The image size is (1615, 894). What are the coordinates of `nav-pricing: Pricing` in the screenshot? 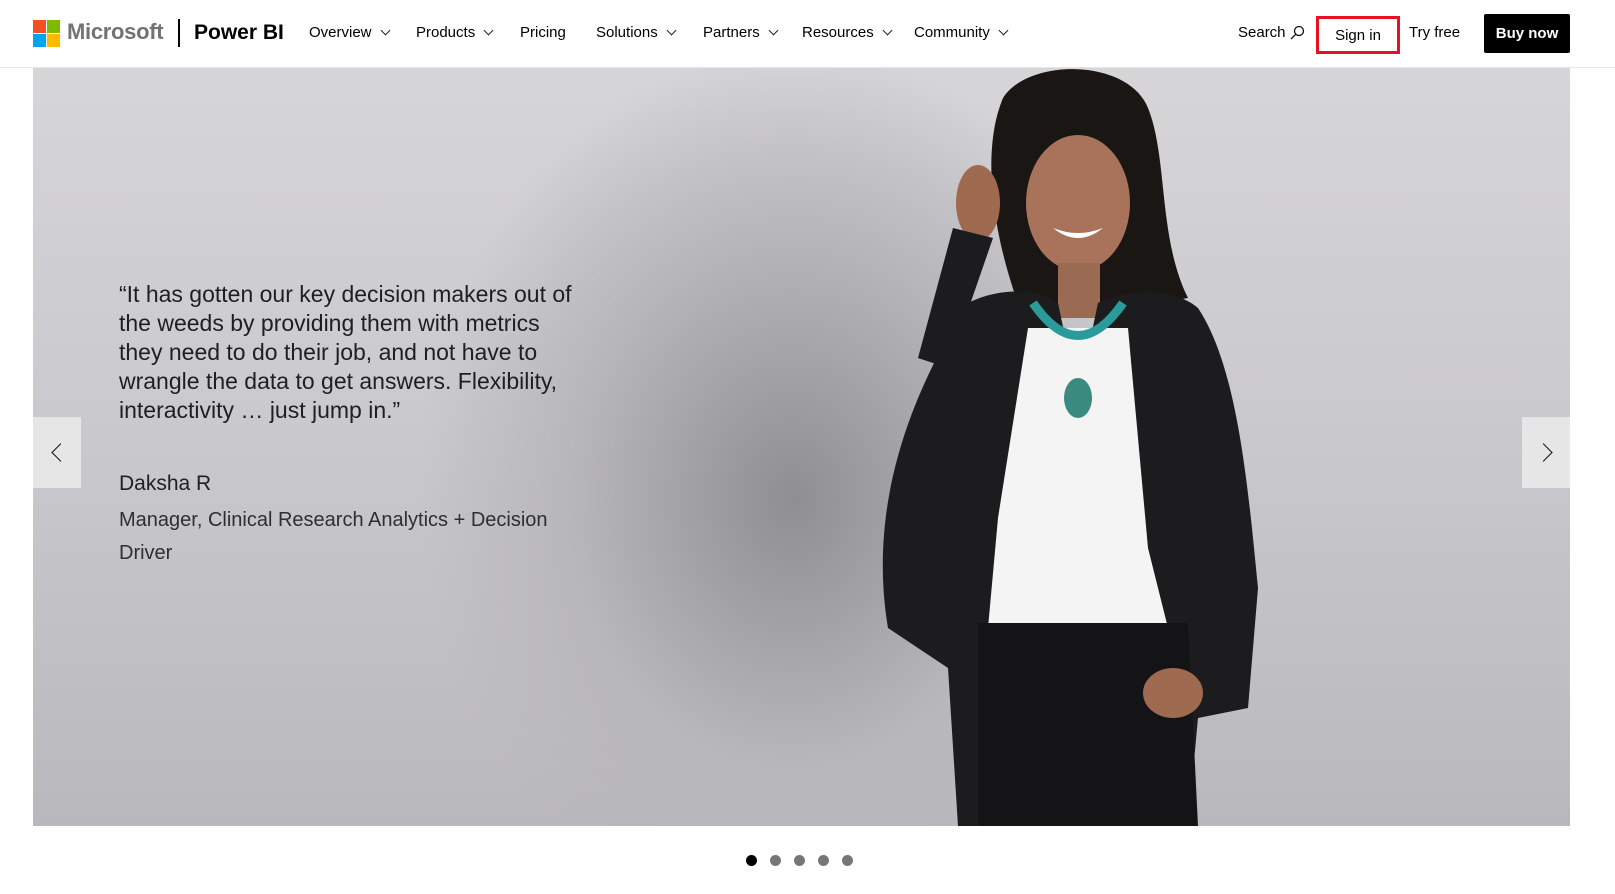 It's located at (543, 32).